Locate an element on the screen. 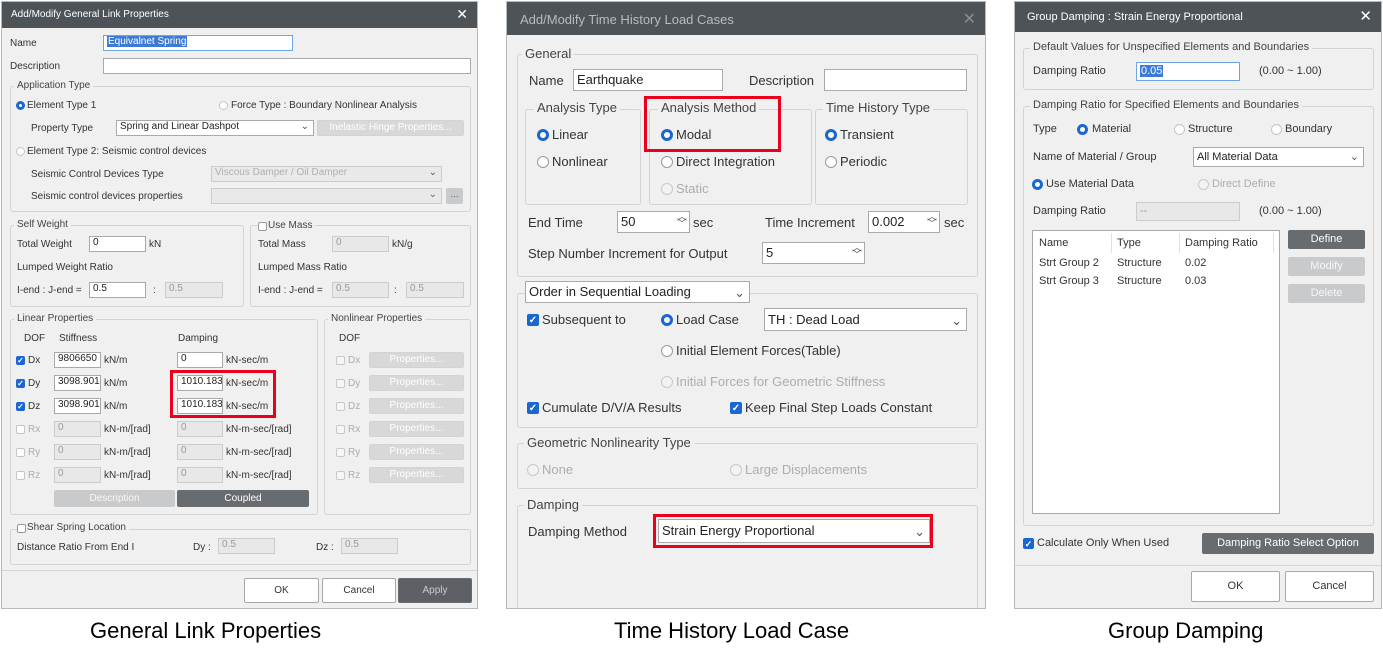  damping-ratio-input: 0.05 is located at coordinates (1188, 71).